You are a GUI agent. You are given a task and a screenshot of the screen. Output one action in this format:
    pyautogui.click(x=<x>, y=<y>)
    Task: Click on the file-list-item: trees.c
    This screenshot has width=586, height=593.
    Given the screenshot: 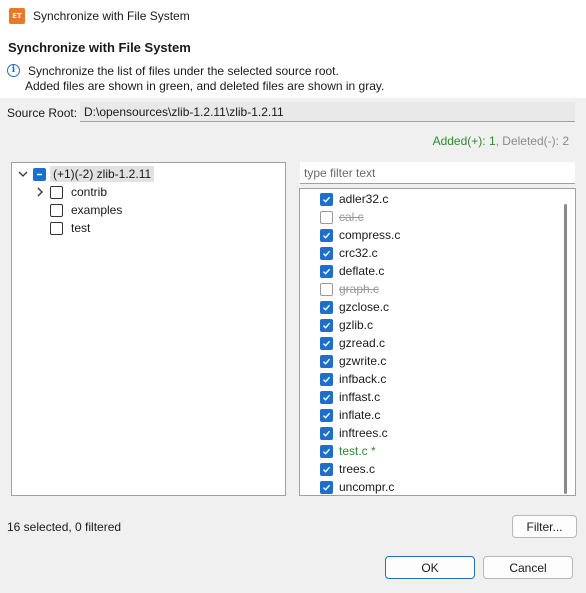 What is the action you would take?
    pyautogui.click(x=347, y=469)
    